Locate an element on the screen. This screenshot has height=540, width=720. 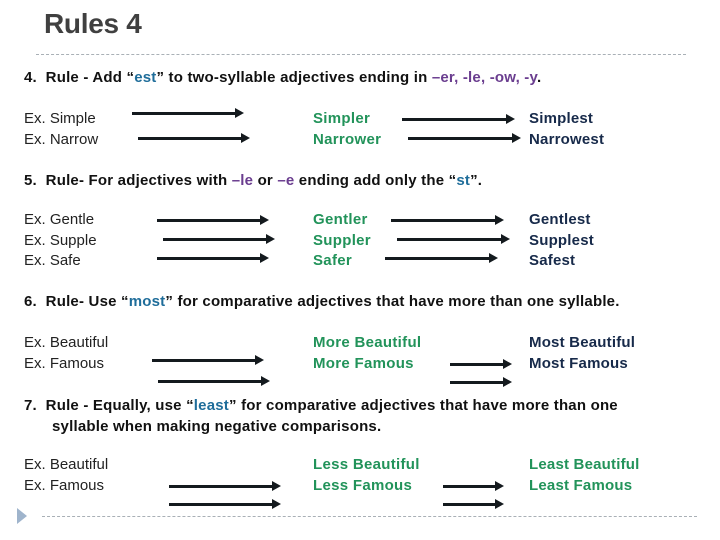
rule-number: 4. is located at coordinates (30, 77).